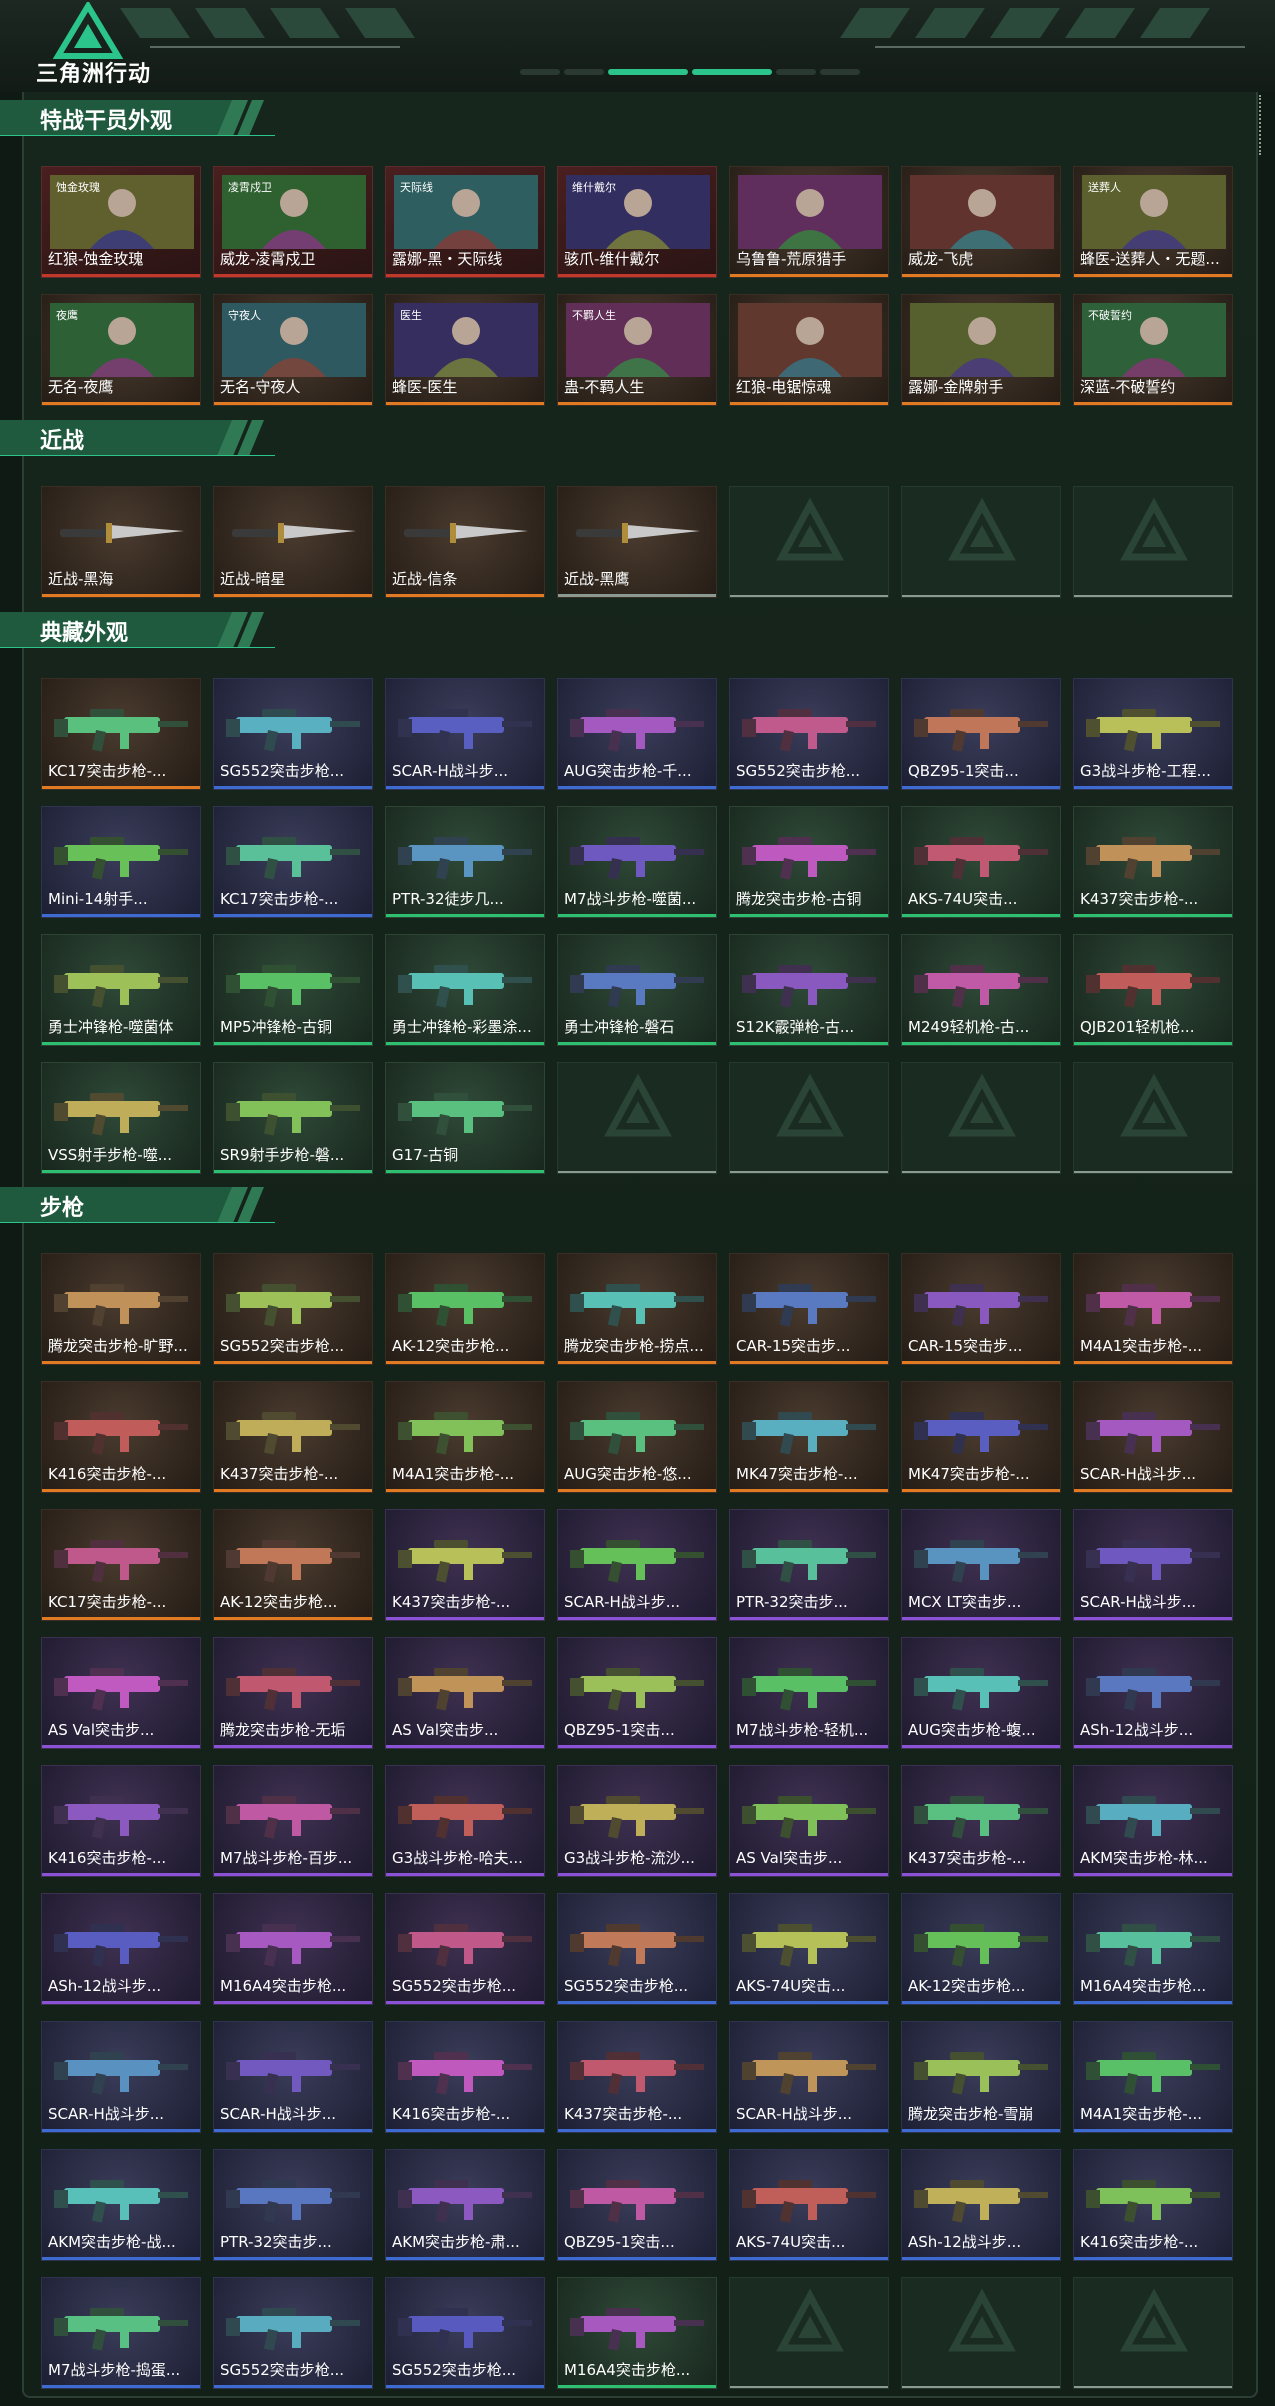  I want to click on weapon-skin-card: 勇士冲锋枪-噬菌体, so click(121, 990).